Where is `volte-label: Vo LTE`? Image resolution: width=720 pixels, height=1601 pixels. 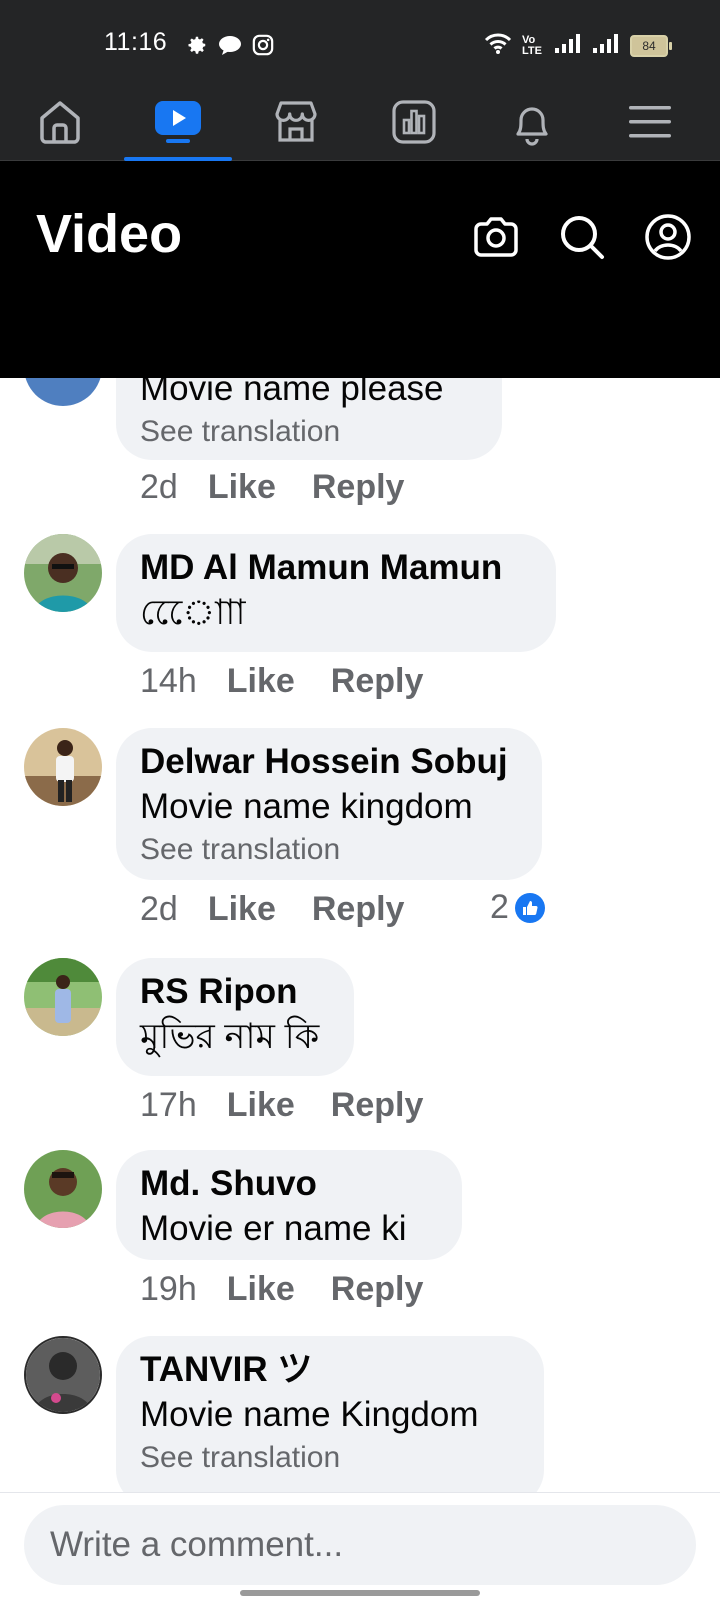
volte-label: Vo LTE is located at coordinates (532, 45).